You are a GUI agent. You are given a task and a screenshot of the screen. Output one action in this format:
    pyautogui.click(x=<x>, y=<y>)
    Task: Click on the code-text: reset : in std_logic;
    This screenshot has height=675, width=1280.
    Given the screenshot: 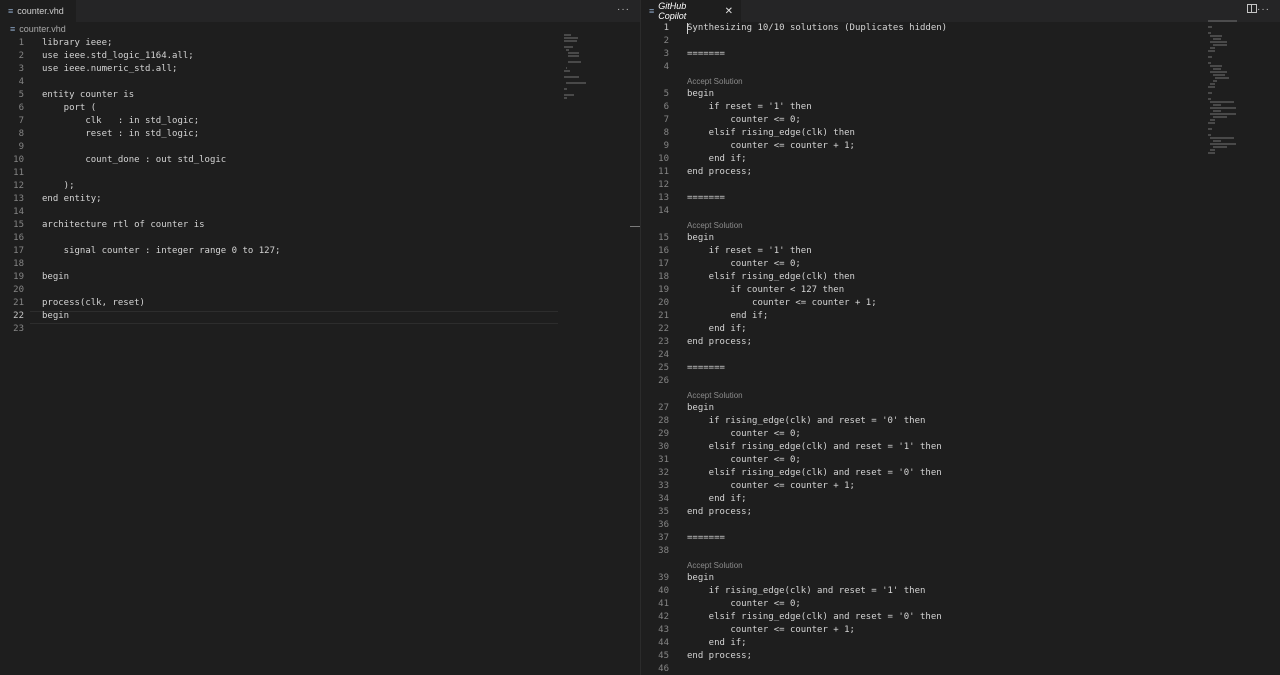 What is the action you would take?
    pyautogui.click(x=120, y=134)
    